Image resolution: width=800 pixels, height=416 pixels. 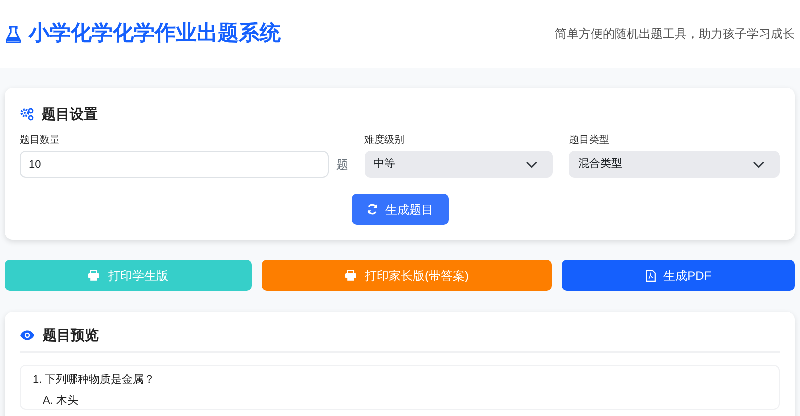 I want to click on answer-option: A. 木头, so click(x=400, y=401).